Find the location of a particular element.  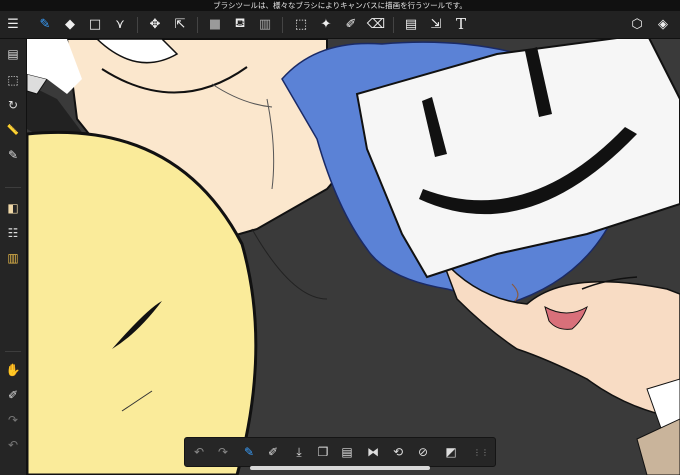

brush-size-icon: ✎ is located at coordinates (249, 452).